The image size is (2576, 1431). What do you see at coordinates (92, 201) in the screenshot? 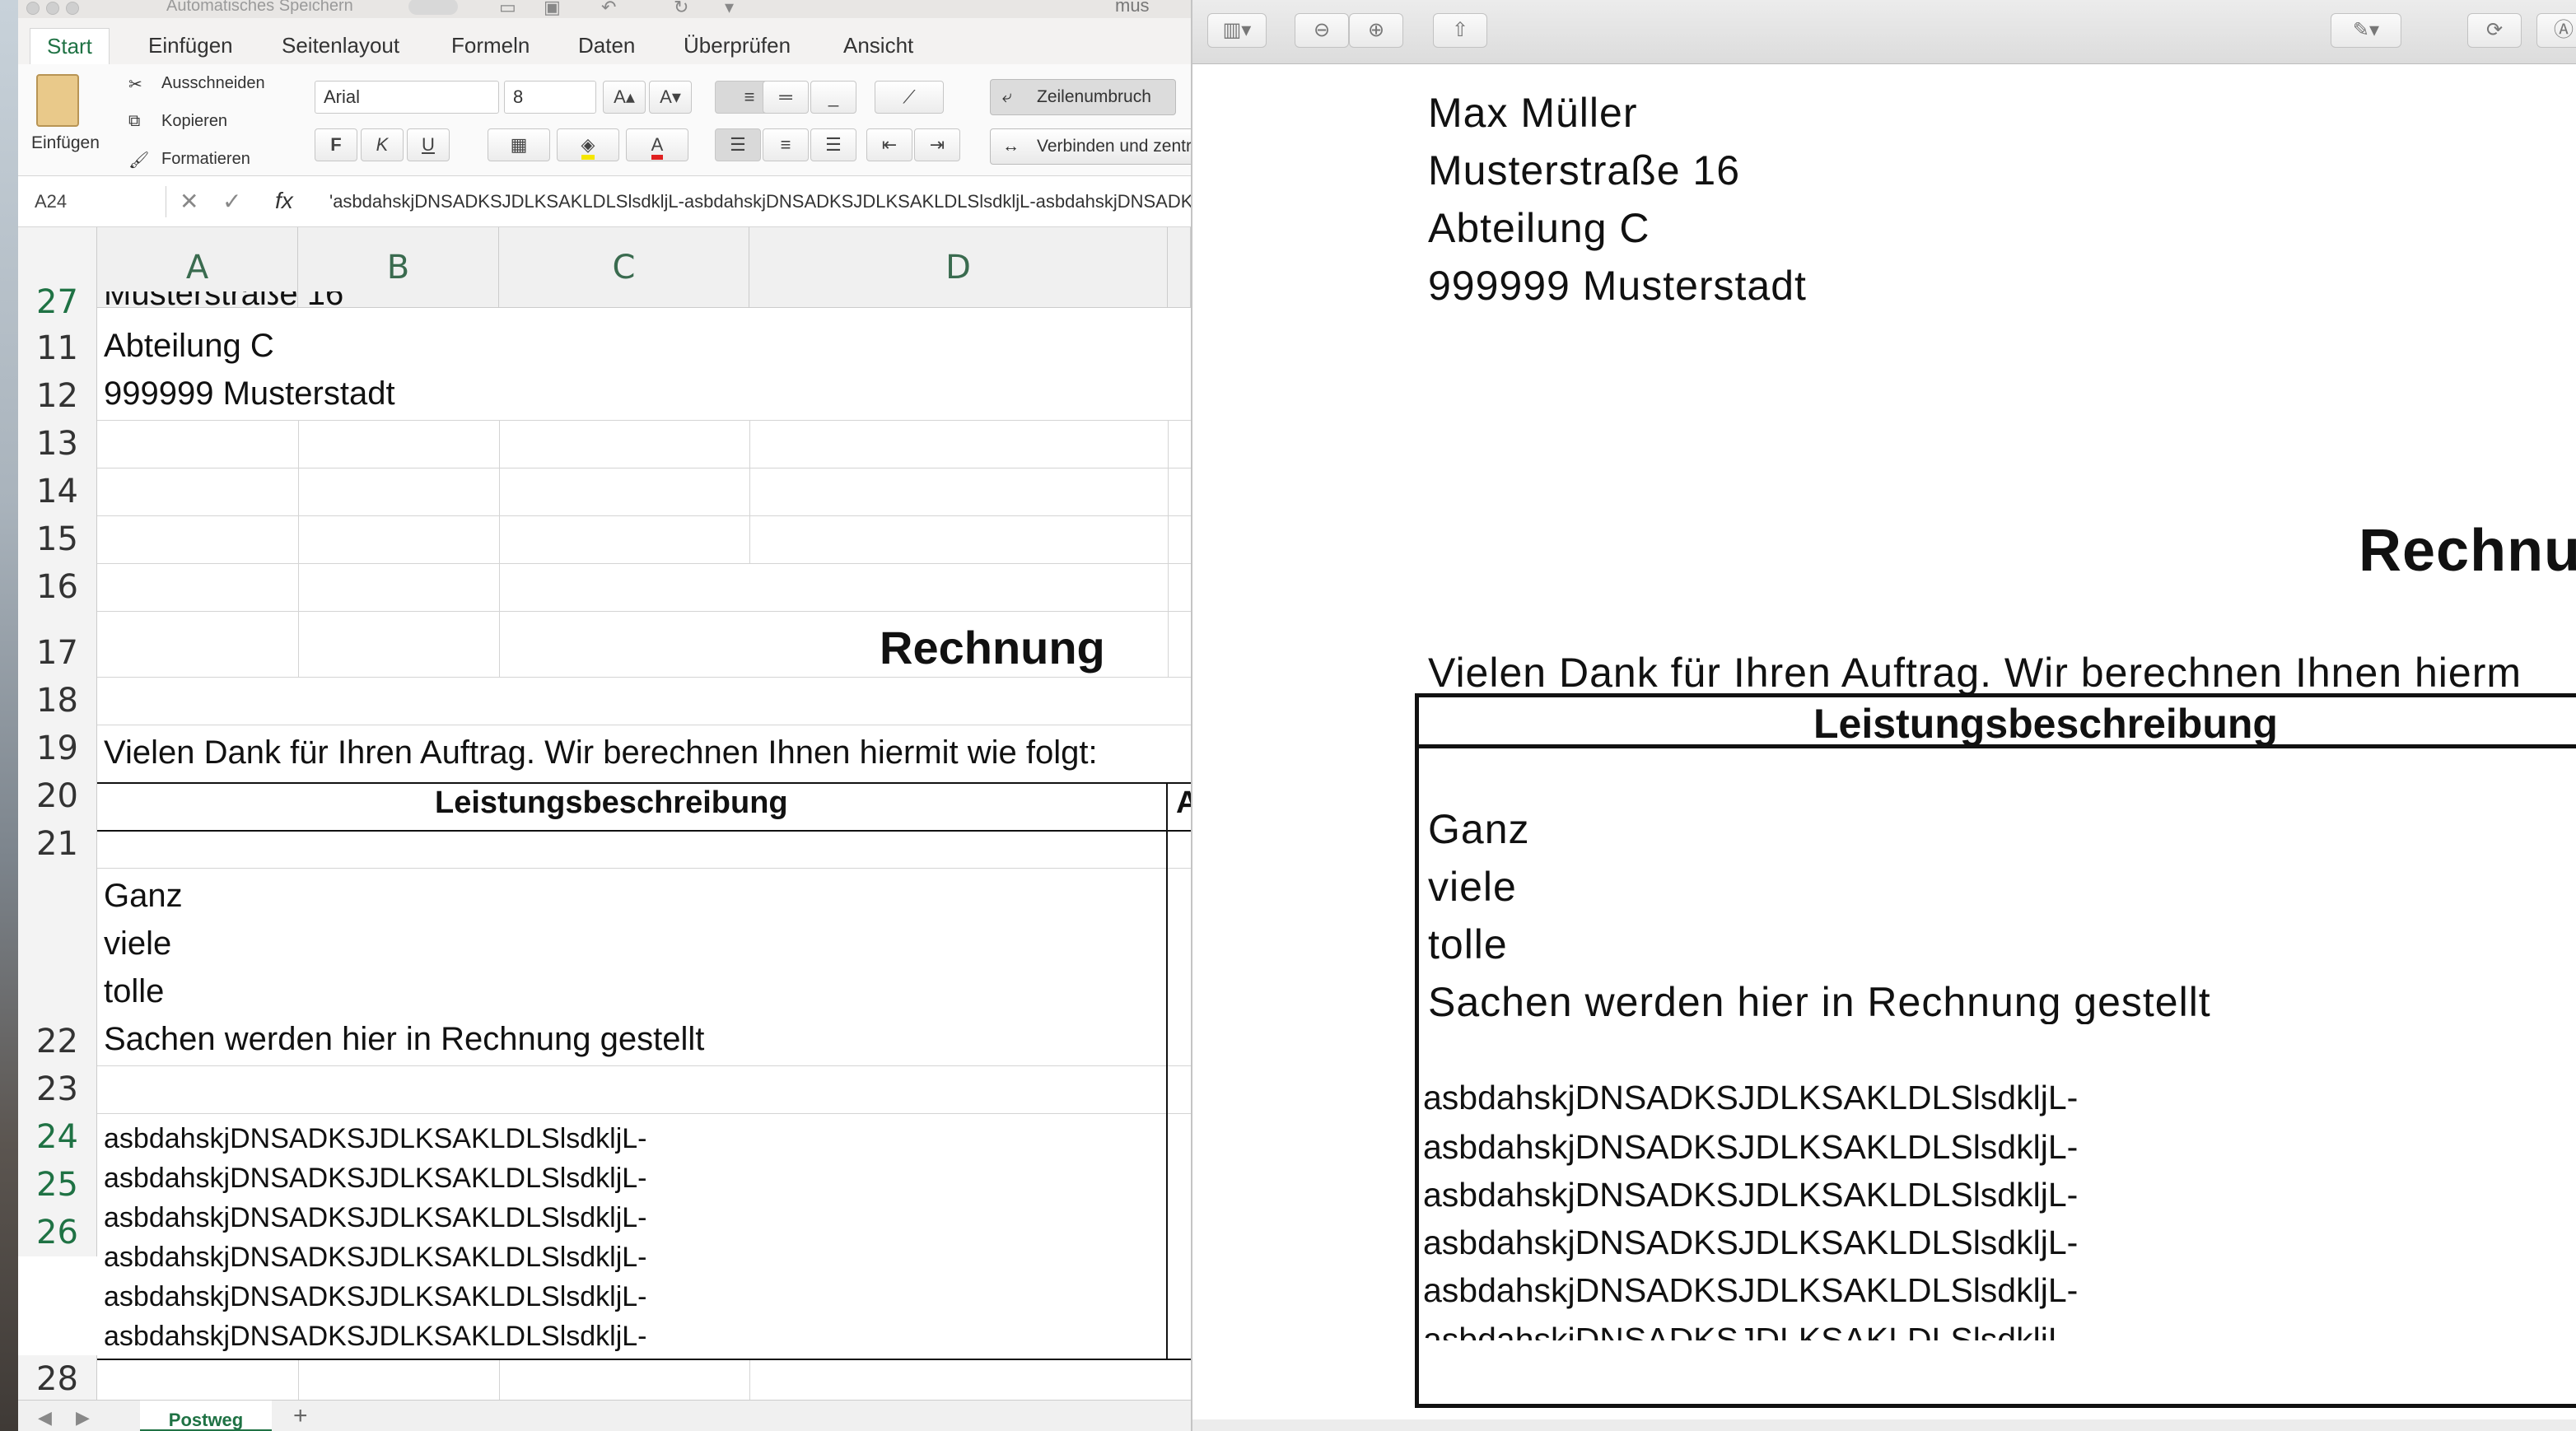
I see `name-box: A24` at bounding box center [92, 201].